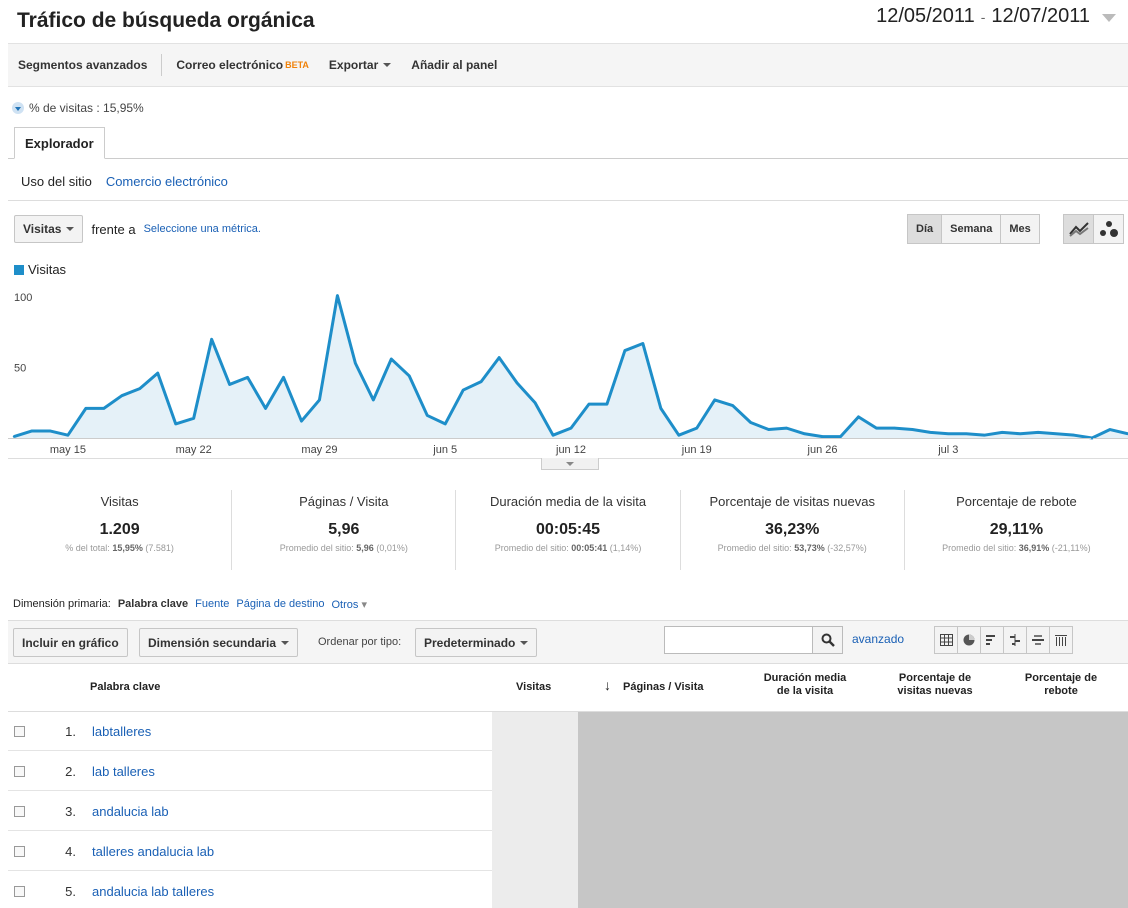  Describe the element at coordinates (20, 369) in the screenshot. I see `y-tick-label: 50` at that location.